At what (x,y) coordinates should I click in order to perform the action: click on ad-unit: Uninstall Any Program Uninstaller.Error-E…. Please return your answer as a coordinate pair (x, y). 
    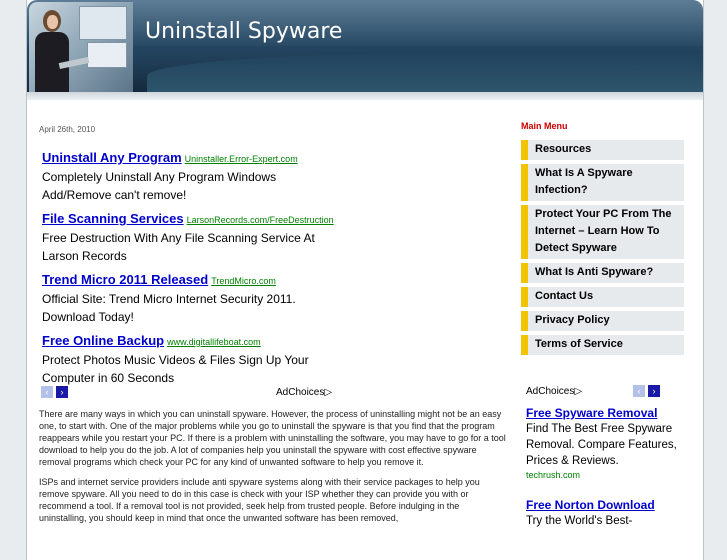
    Looking at the image, I should click on (192, 176).